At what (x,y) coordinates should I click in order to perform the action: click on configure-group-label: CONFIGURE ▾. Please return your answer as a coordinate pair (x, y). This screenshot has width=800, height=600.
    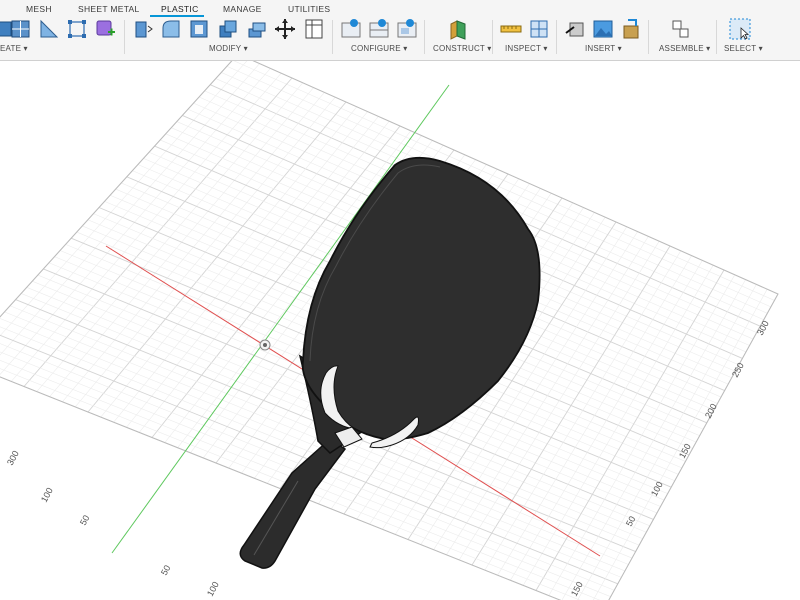
    Looking at the image, I should click on (379, 48).